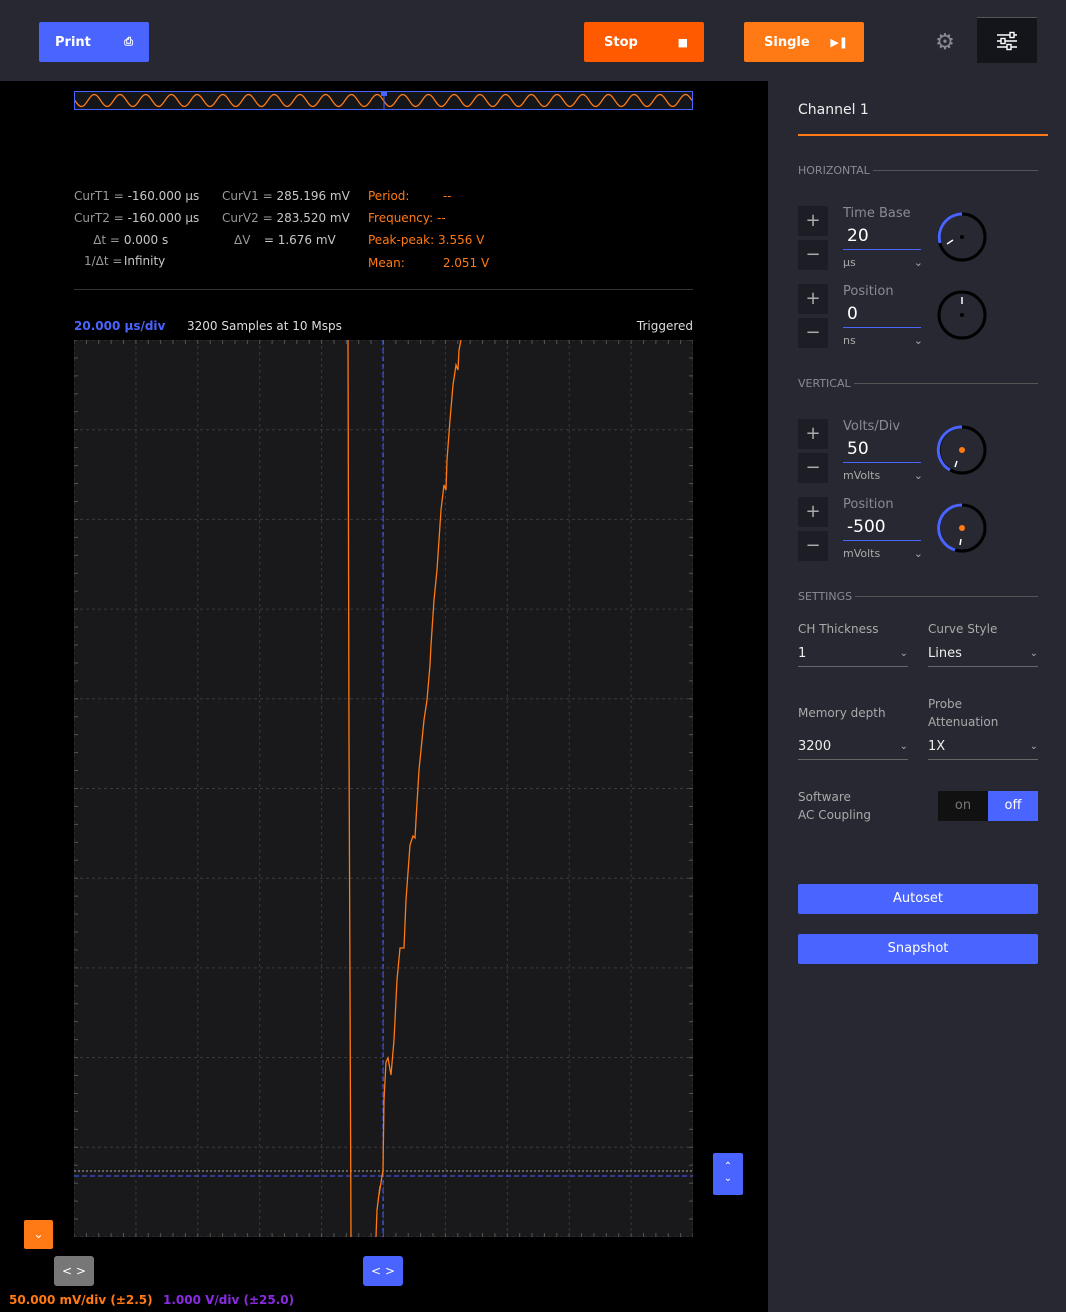 The height and width of the screenshot is (1312, 1066). Describe the element at coordinates (963, 713) in the screenshot. I see `probe-attenuation-label: Probe Attenuation` at that location.